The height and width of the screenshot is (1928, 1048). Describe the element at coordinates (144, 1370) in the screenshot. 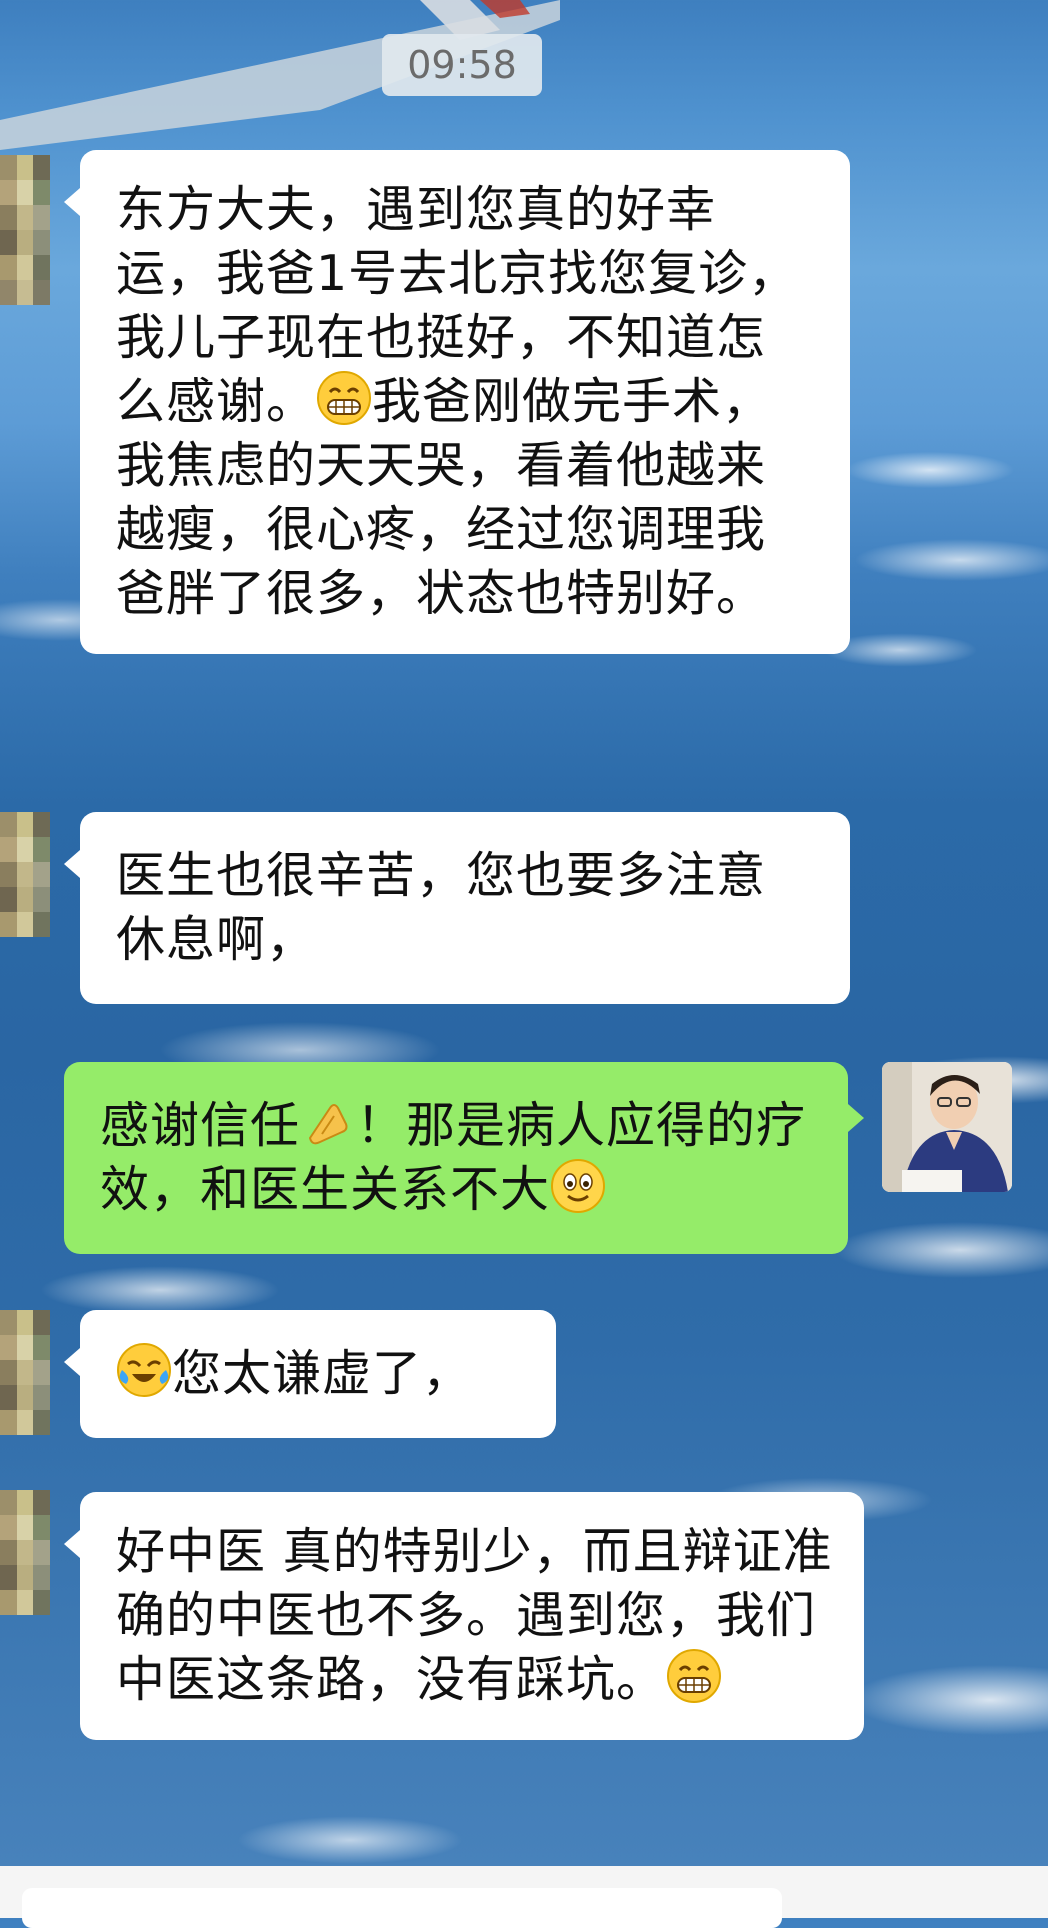

I see `tears-of-joy-emoji-icon` at that location.